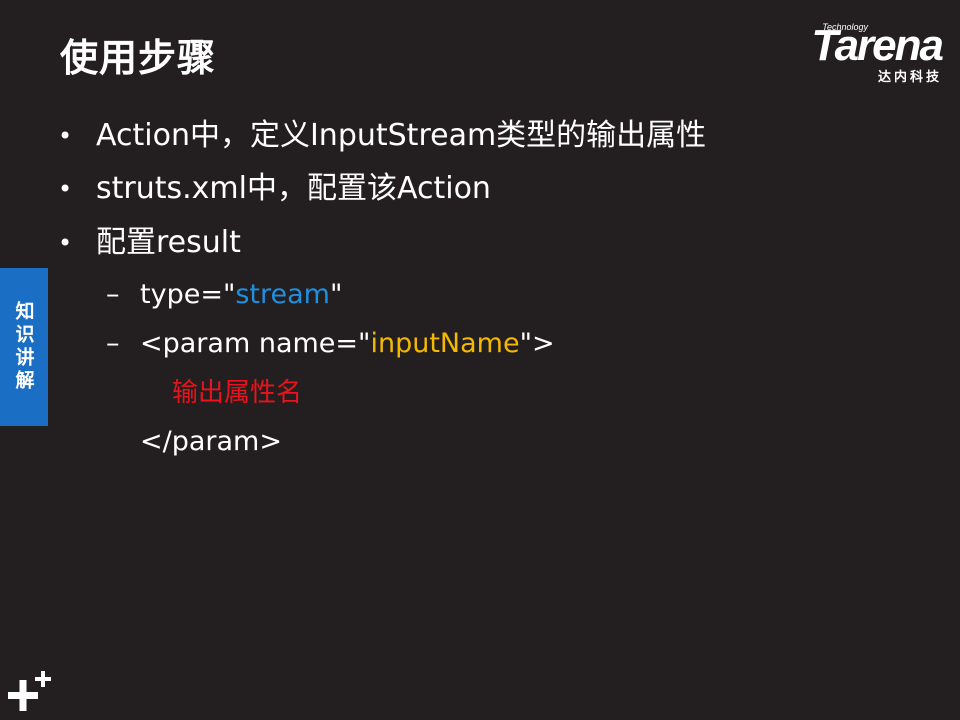 This screenshot has width=960, height=720. I want to click on closing-param-tag: </param>, so click(211, 441).